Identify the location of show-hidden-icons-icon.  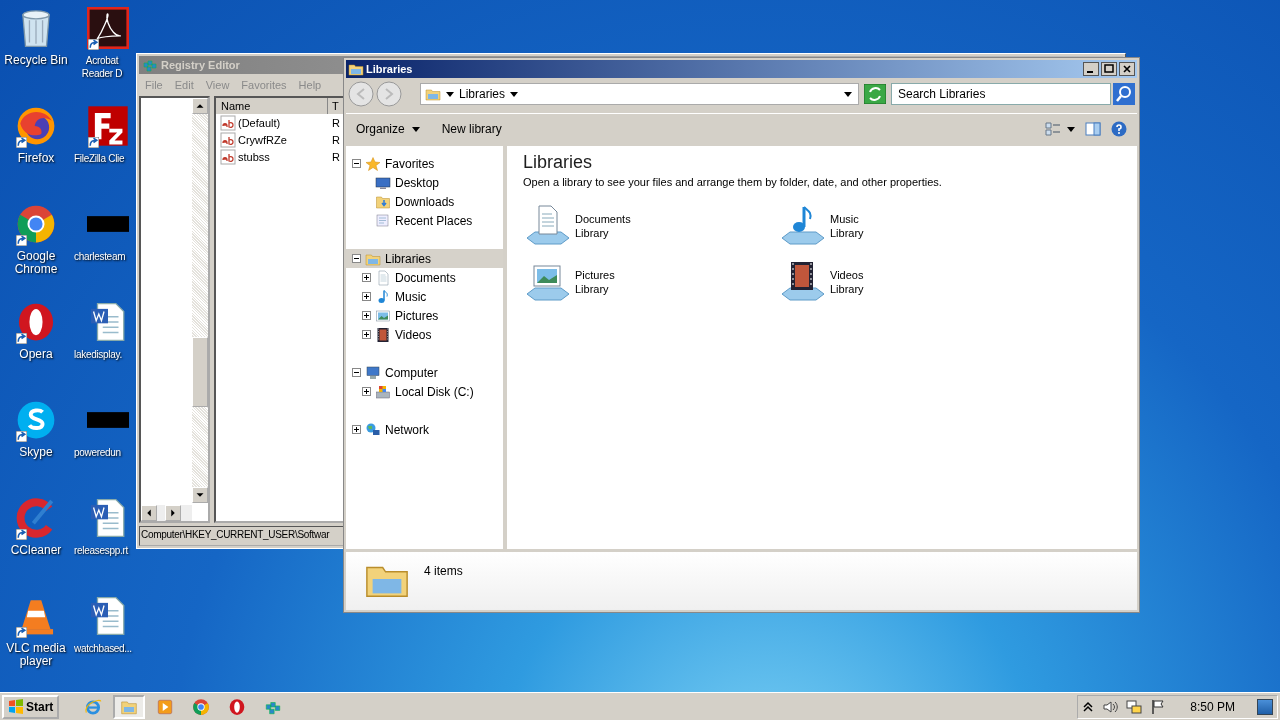
(1088, 706).